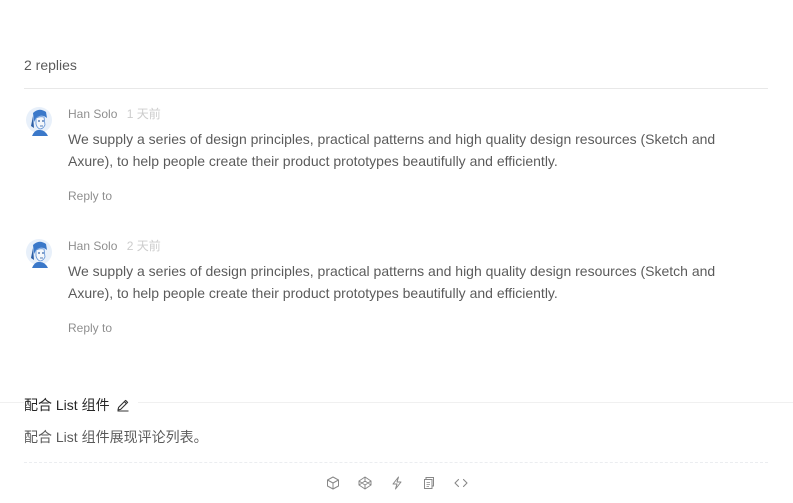 The image size is (793, 503). What do you see at coordinates (123, 405) in the screenshot?
I see `edit-icon` at bounding box center [123, 405].